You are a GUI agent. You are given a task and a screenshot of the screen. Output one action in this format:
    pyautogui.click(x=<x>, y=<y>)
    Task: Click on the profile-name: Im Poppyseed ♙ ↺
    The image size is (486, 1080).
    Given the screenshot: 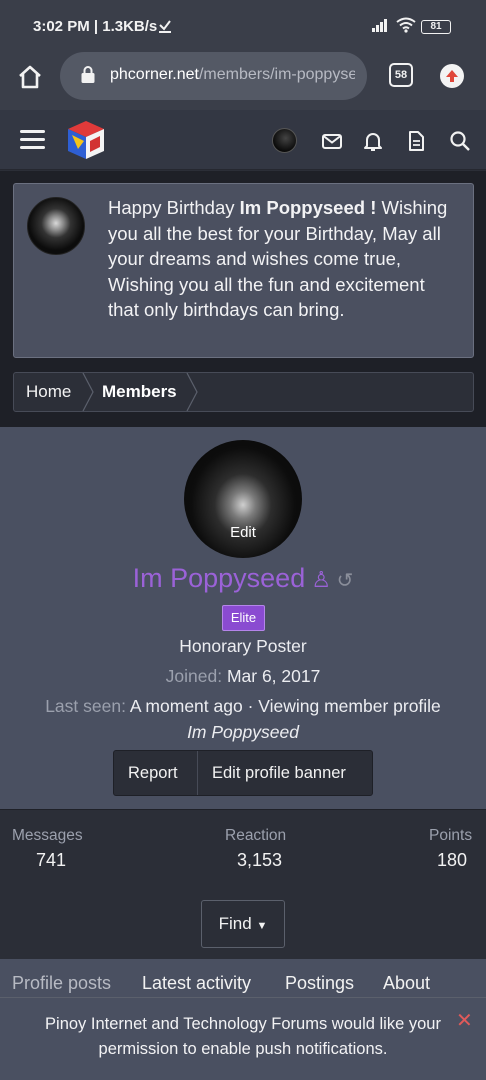 What is the action you would take?
    pyautogui.click(x=243, y=578)
    